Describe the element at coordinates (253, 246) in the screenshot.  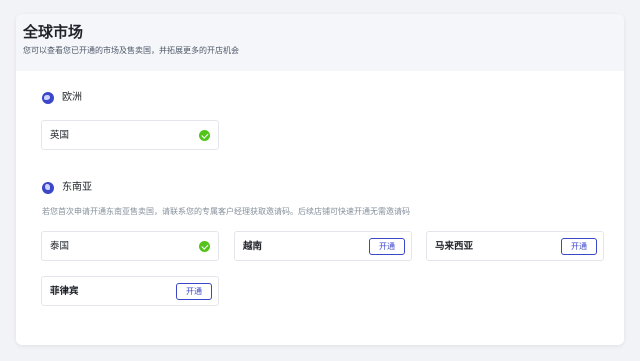
I see `market-vietnam-name: 越南` at that location.